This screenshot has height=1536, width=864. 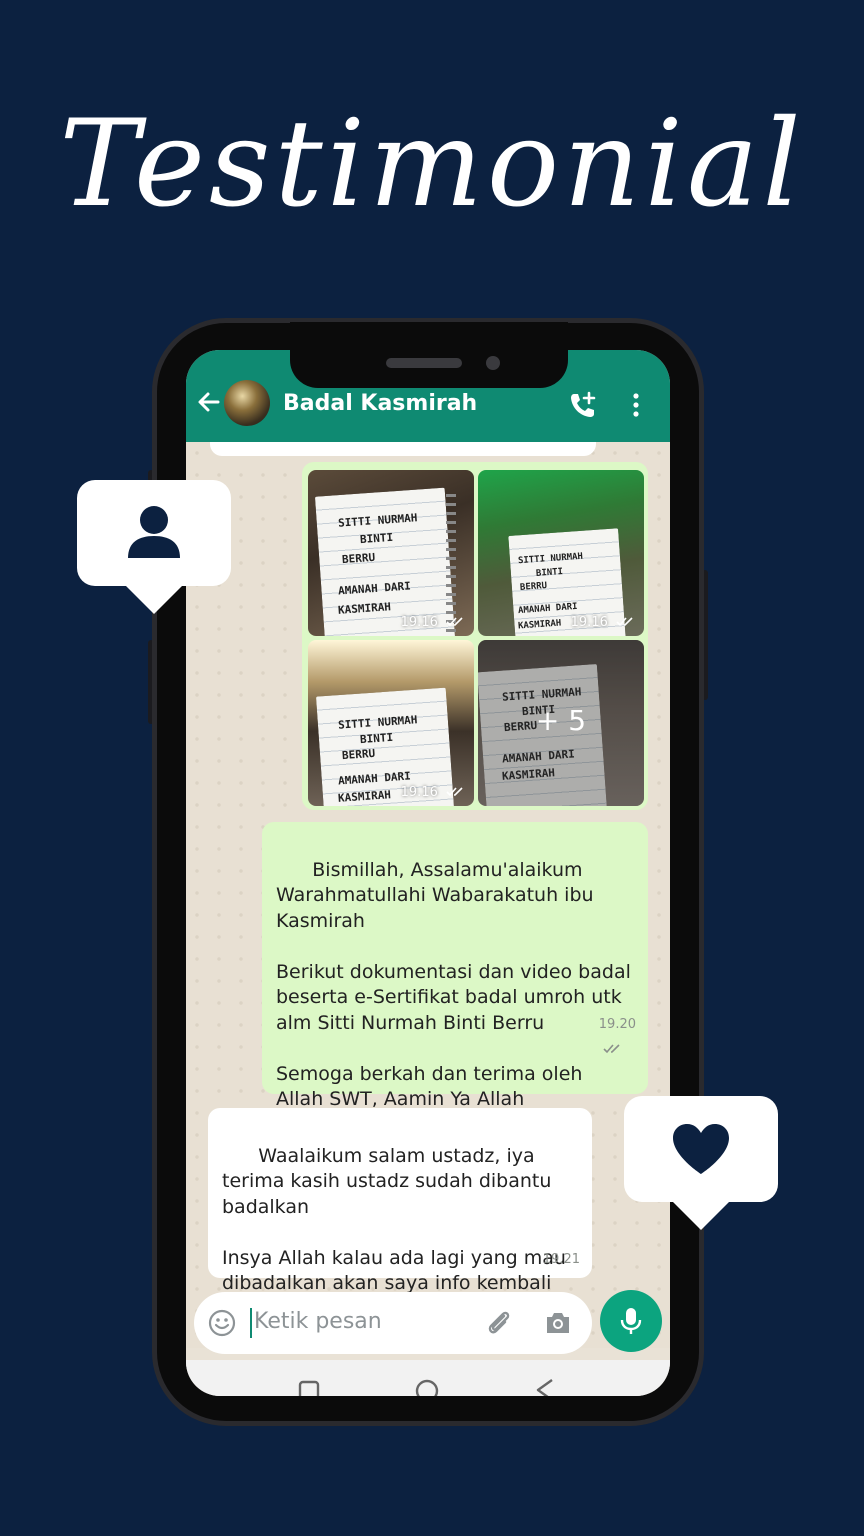 What do you see at coordinates (583, 405) in the screenshot?
I see `add-call-icon` at bounding box center [583, 405].